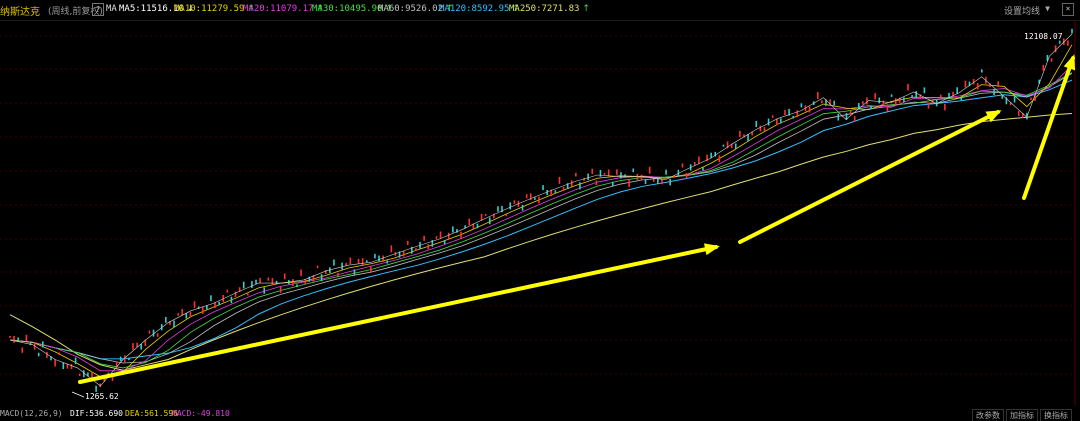 The height and width of the screenshot is (421, 1080). Describe the element at coordinates (1022, 415) in the screenshot. I see `add-indicator-tab: 加指标` at that location.